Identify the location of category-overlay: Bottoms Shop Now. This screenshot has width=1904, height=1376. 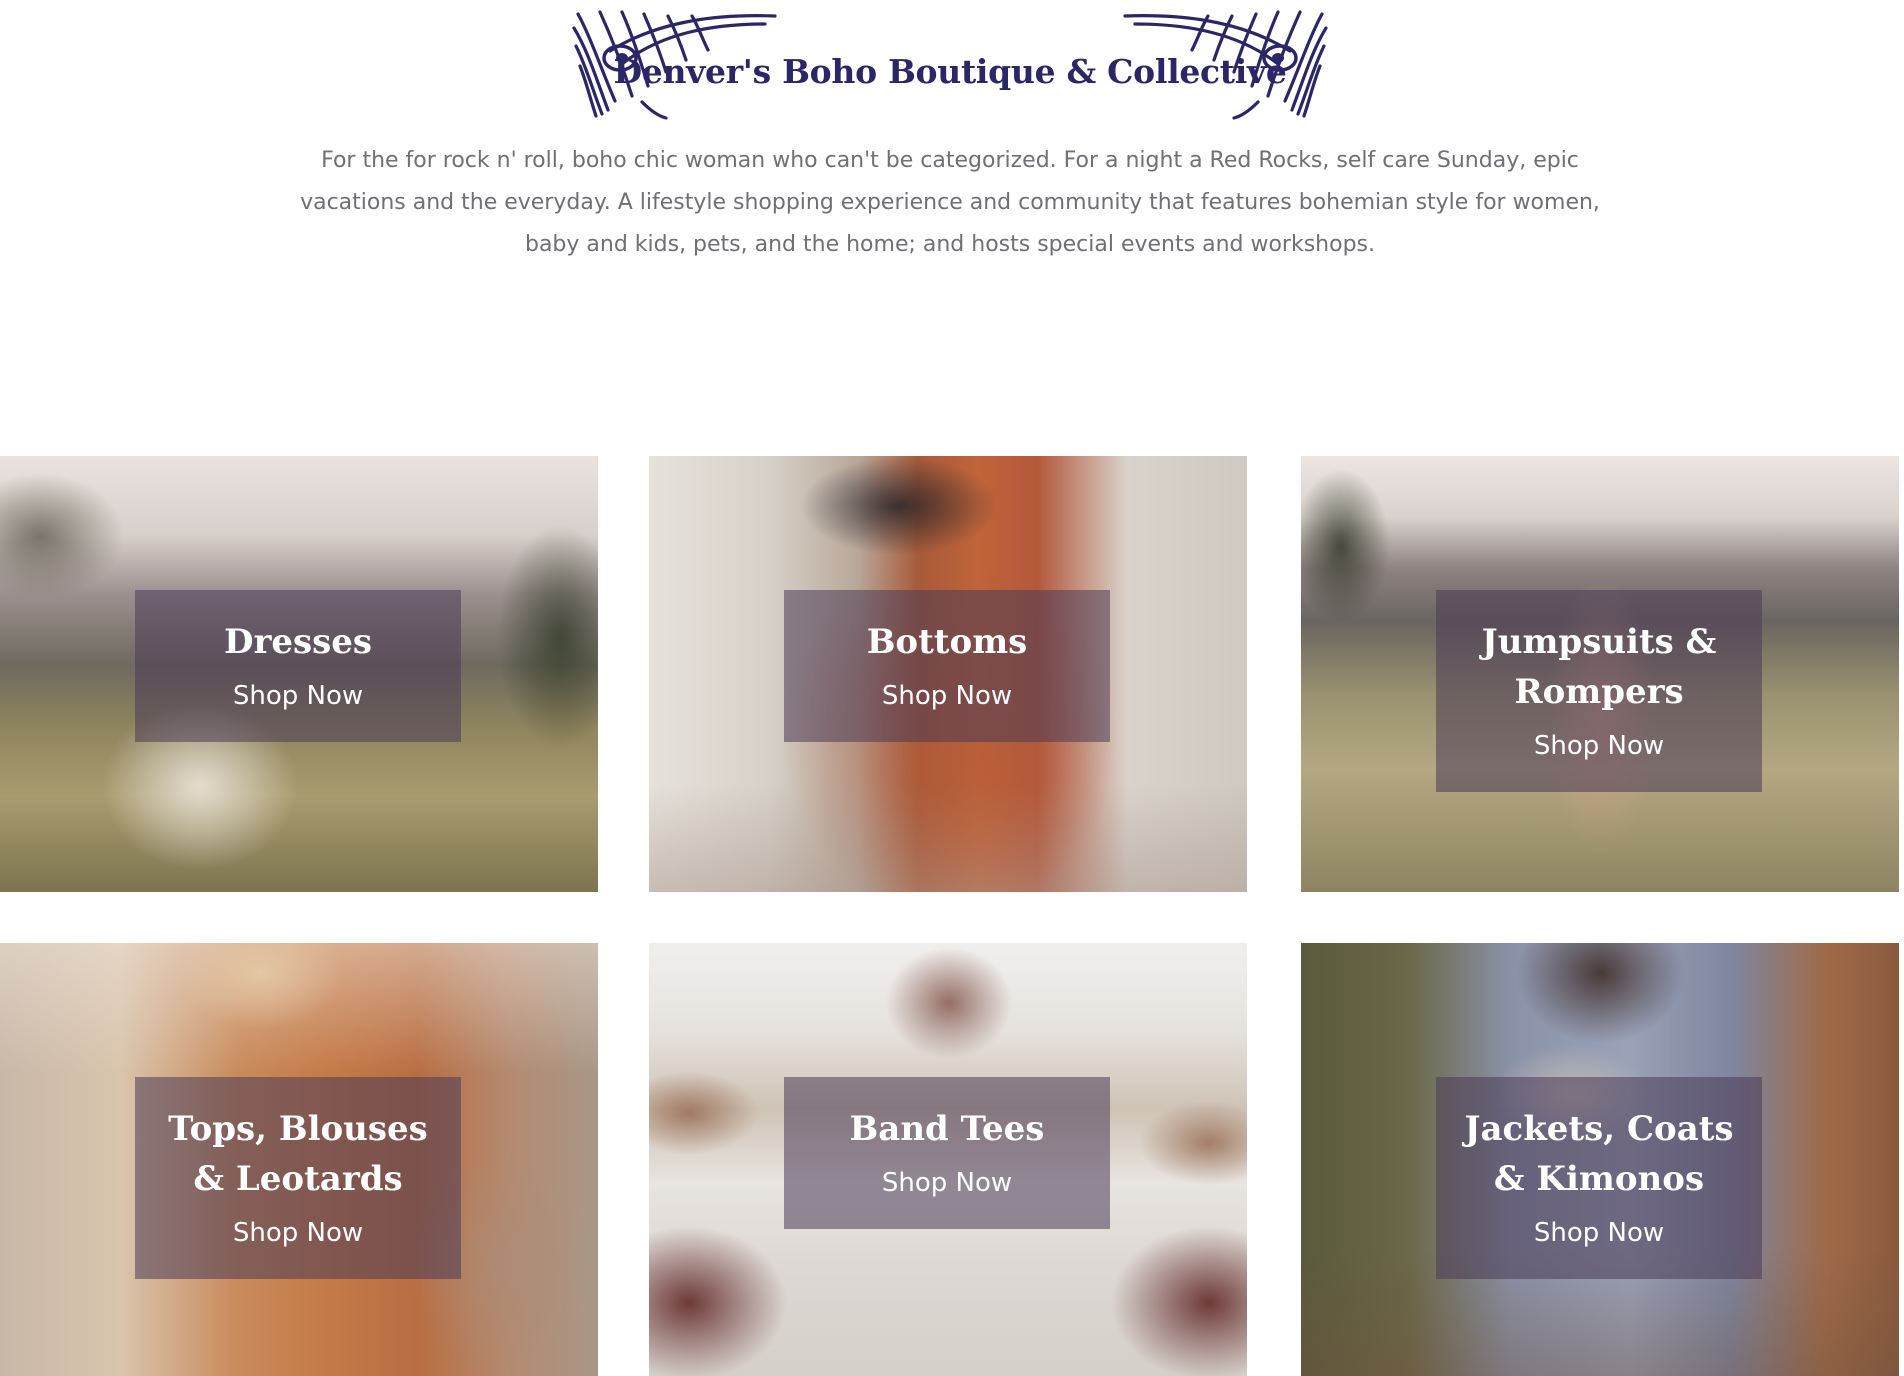
(947, 666).